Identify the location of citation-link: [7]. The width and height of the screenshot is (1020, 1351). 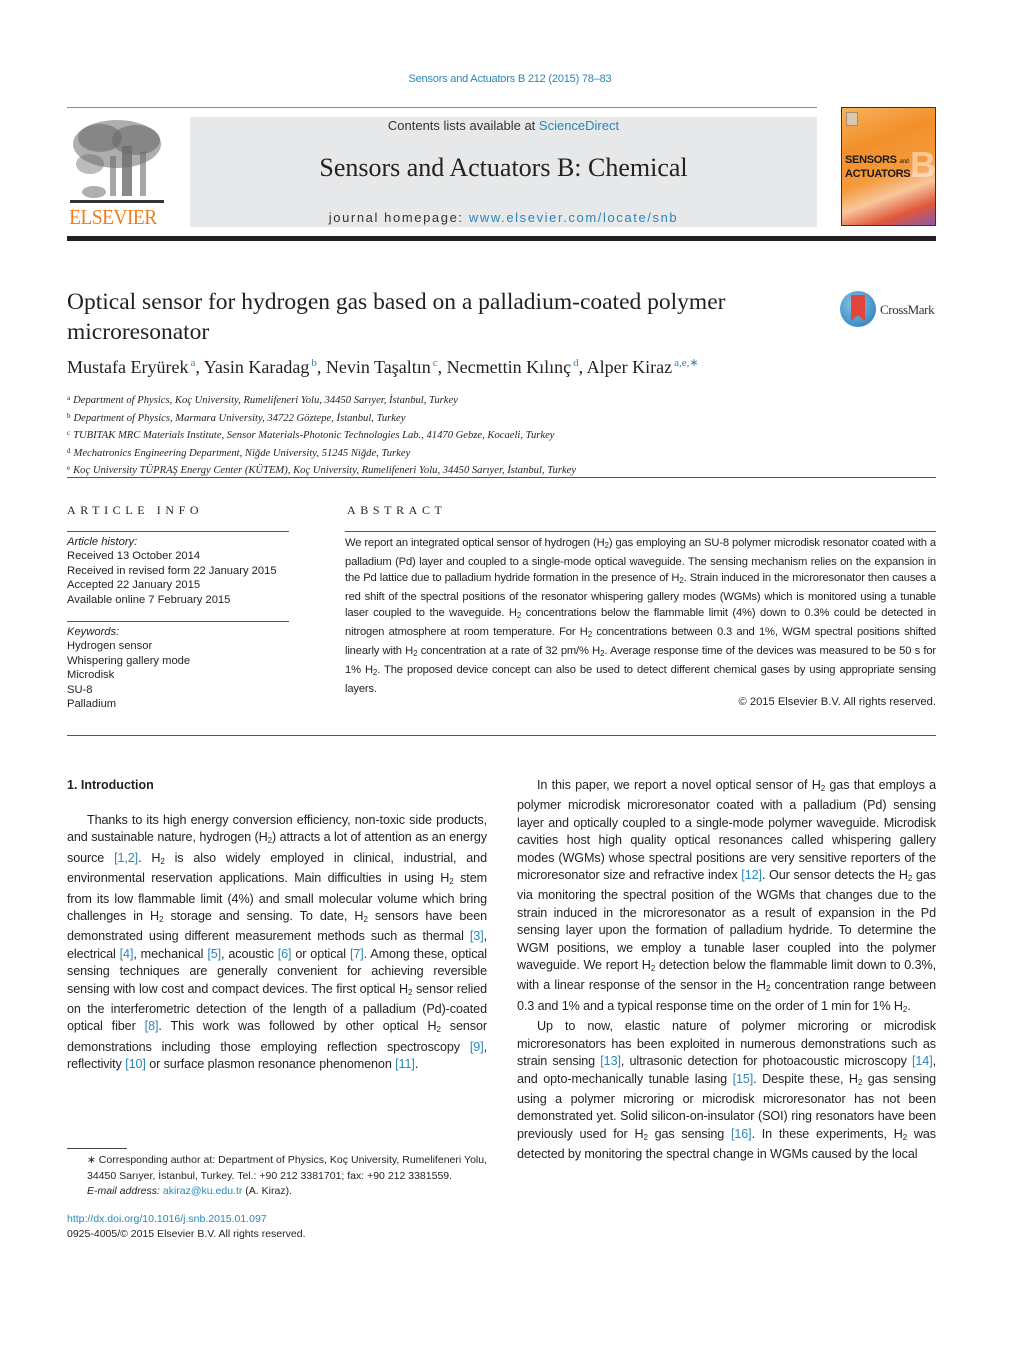
(357, 954).